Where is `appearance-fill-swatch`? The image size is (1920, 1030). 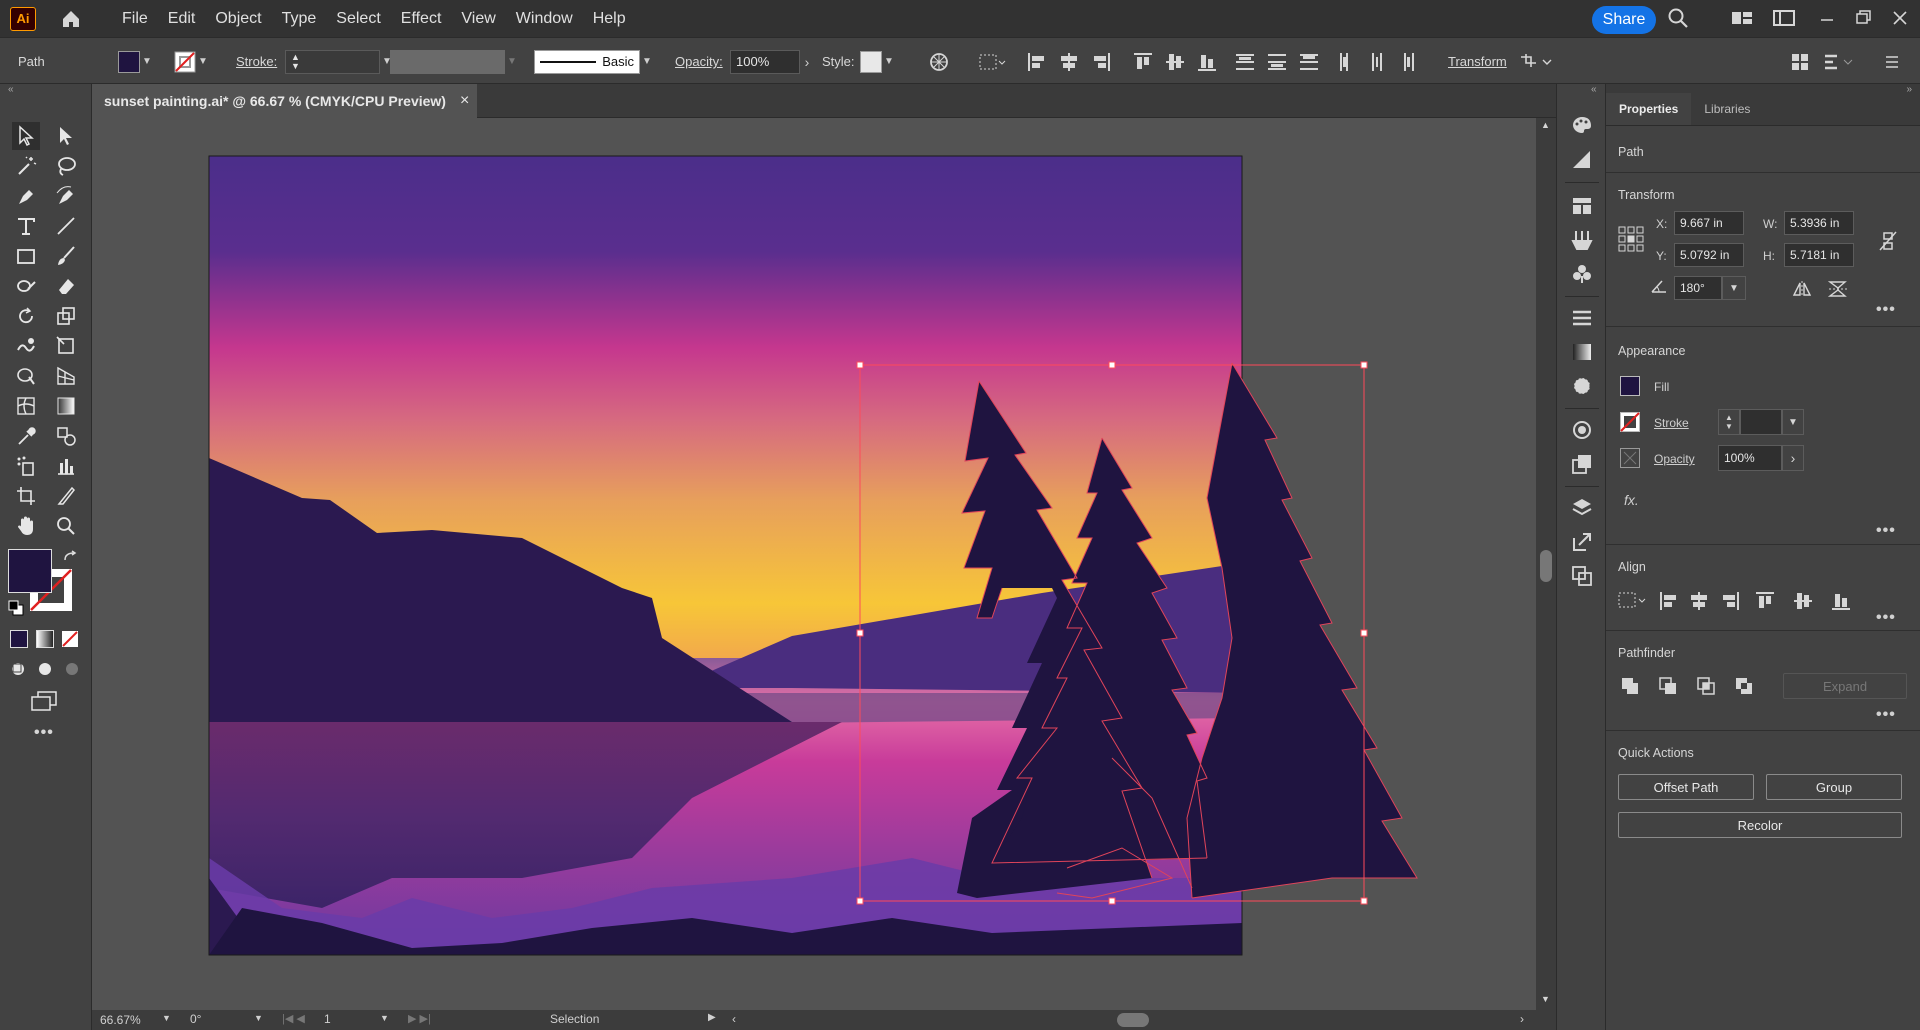
appearance-fill-swatch is located at coordinates (1630, 386).